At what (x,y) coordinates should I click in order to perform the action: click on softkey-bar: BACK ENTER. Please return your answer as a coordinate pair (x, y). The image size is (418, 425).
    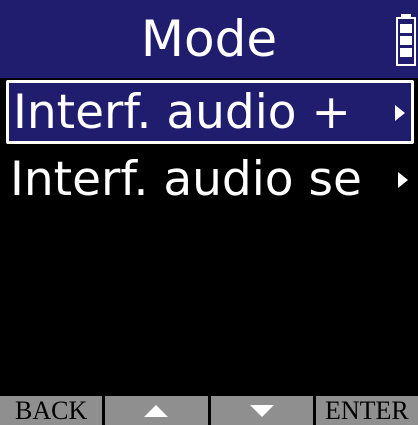
    Looking at the image, I should click on (209, 410).